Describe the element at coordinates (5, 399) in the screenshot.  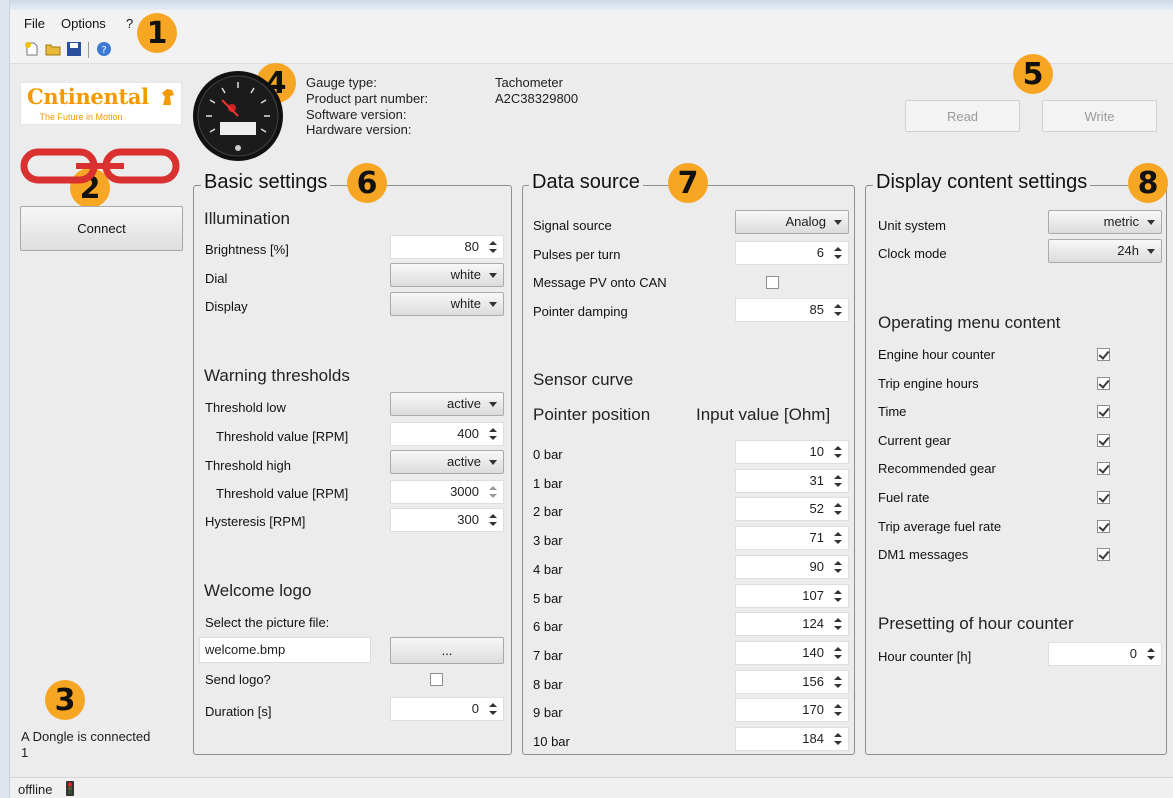
I see `window-left-border` at that location.